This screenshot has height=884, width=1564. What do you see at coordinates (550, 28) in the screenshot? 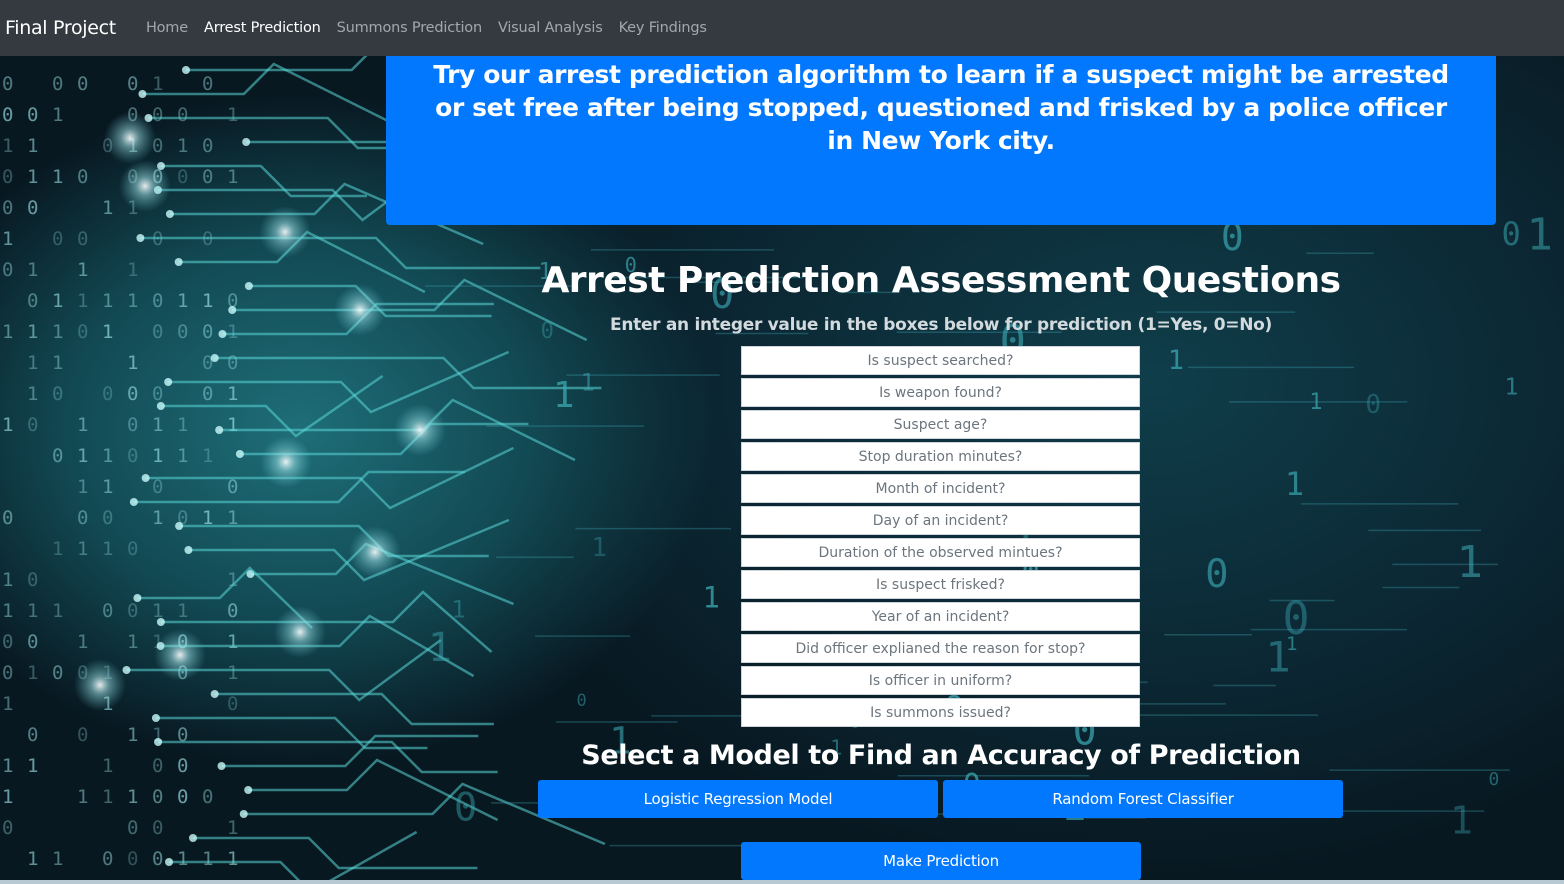
I see `nav-link-visual-analysis: Visual Analysis` at bounding box center [550, 28].